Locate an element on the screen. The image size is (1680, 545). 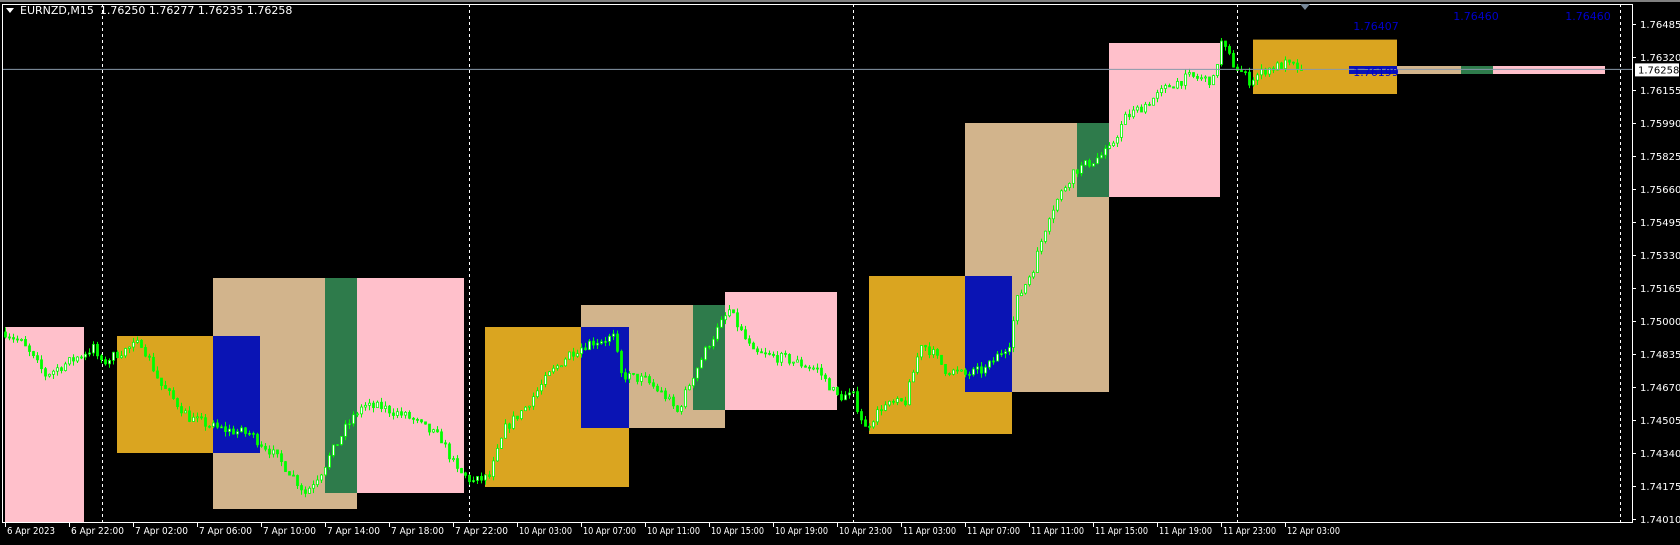
chart-shift-marker-icon is located at coordinates (1305, 7).